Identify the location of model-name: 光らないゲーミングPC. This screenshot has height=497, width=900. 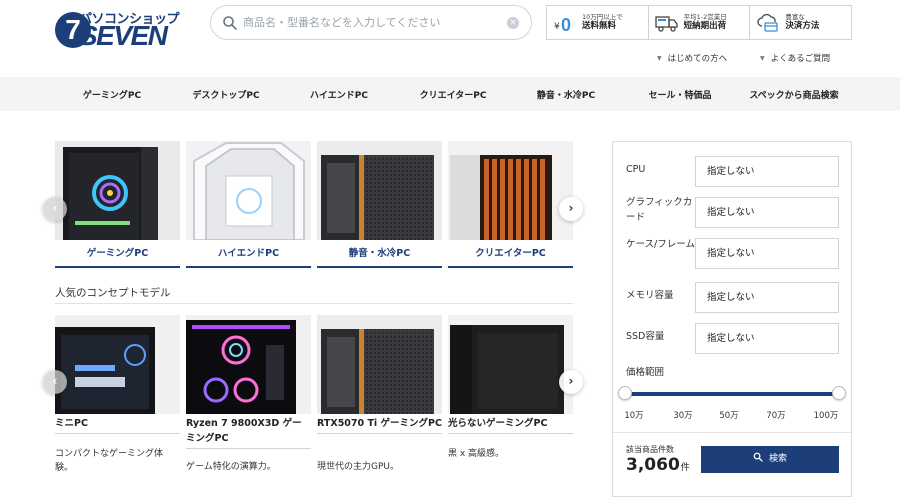
(510, 425).